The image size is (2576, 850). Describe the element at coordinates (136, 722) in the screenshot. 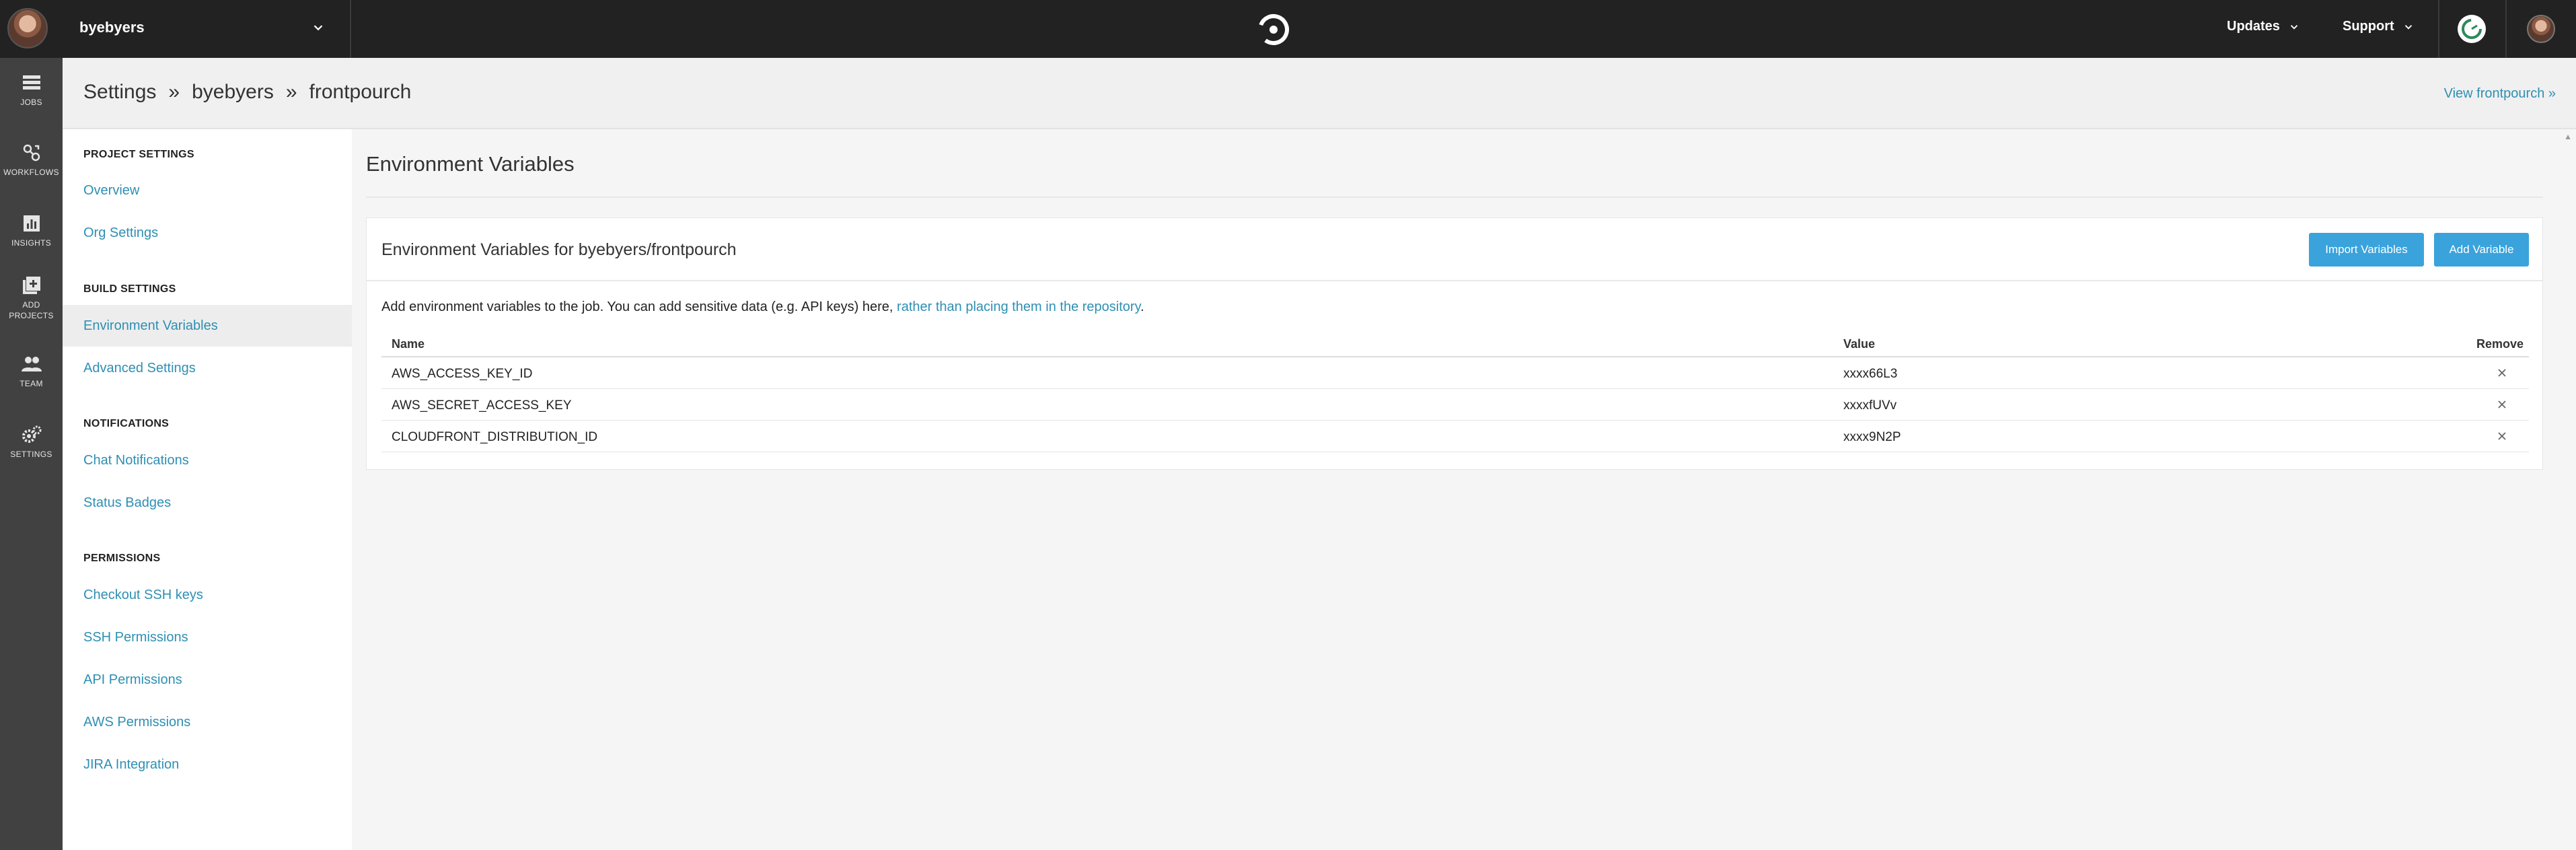

I see `sidebar-item-aws-permissions: AWS Permissions` at that location.